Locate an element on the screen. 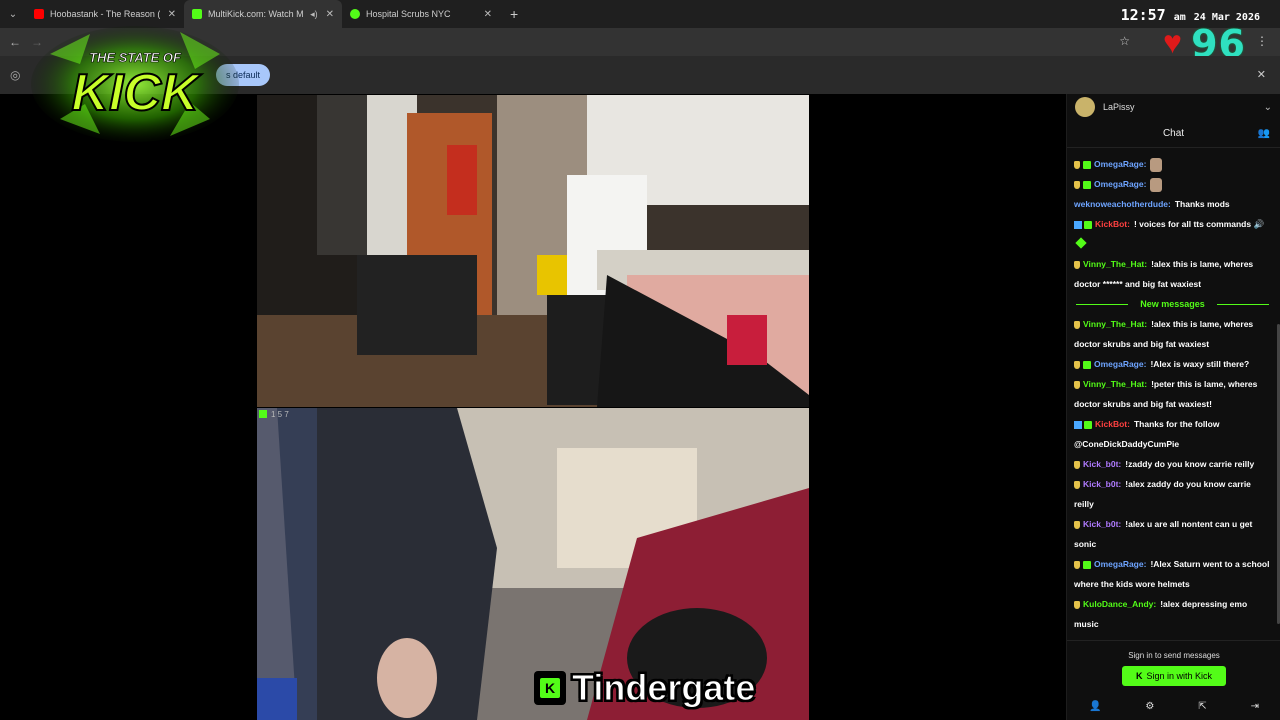 This screenshot has height=720, width=1280. play-icon is located at coordinates (355, 14).